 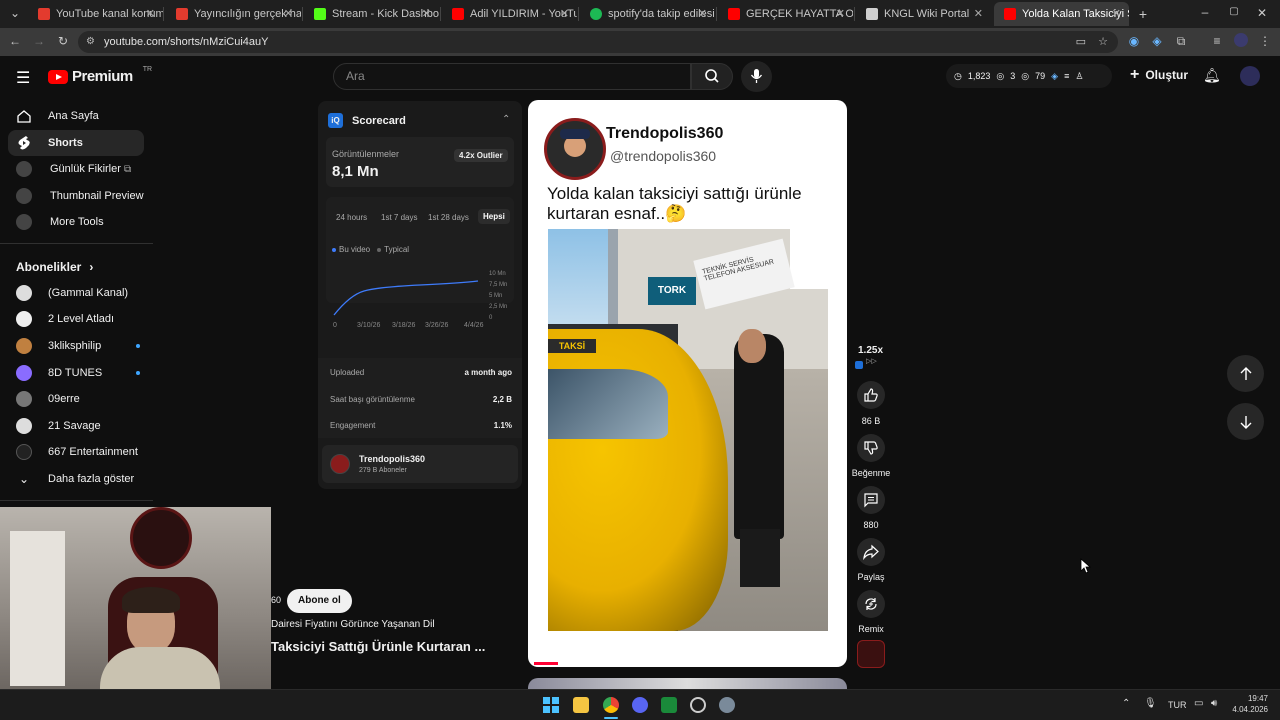 I want to click on input-language: TUR, so click(x=1177, y=705).